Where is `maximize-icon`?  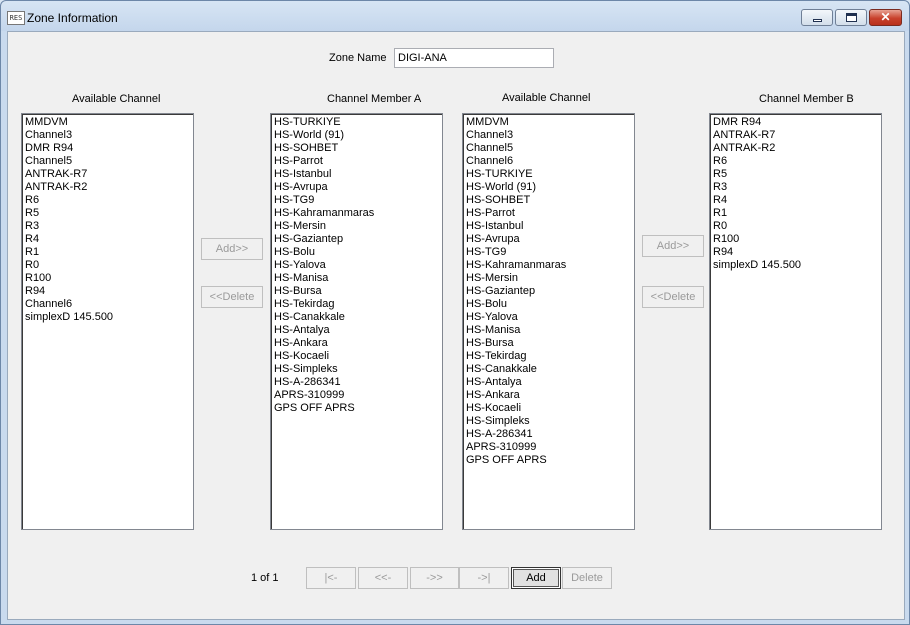
maximize-icon is located at coordinates (851, 17).